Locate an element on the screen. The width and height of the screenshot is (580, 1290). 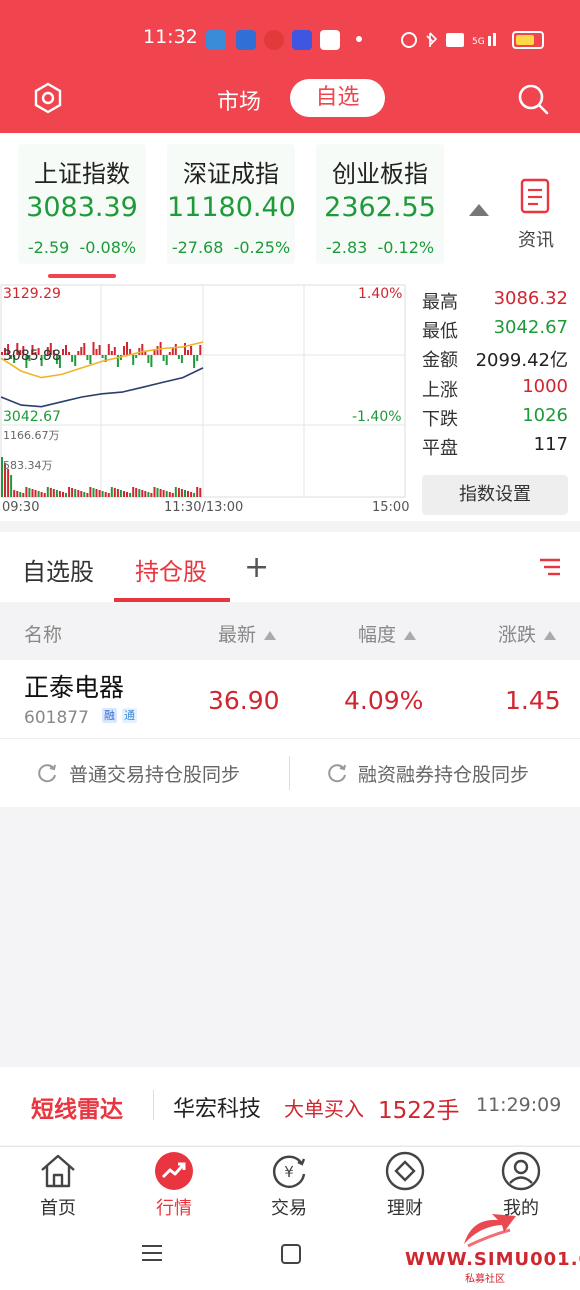
tab-watchlist: 自选 is located at coordinates (337, 98).